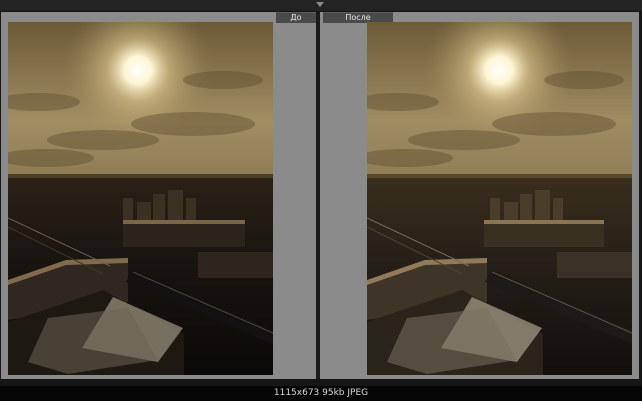  What do you see at coordinates (296, 17) in the screenshot?
I see `before-label: До` at bounding box center [296, 17].